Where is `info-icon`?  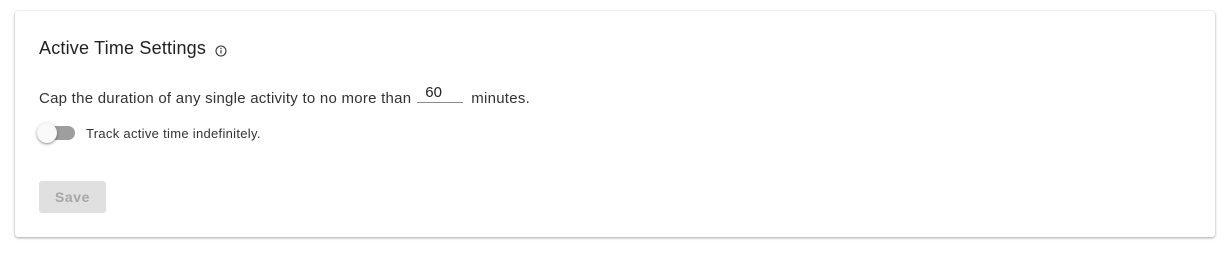 info-icon is located at coordinates (221, 50).